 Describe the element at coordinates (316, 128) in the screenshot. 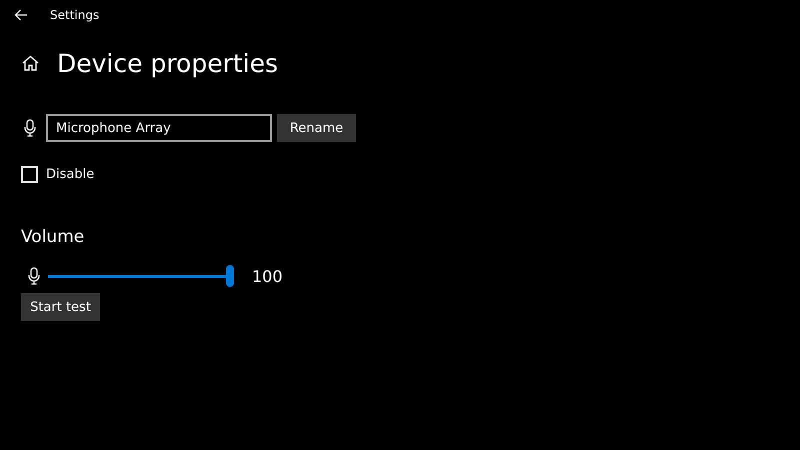

I see `rename-button: Rename` at that location.